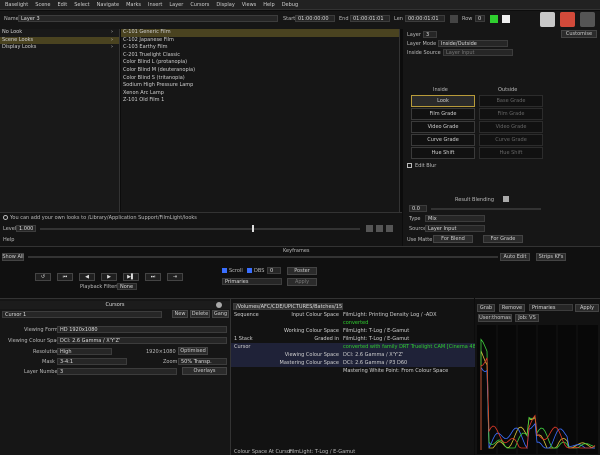 This screenshot has height=455, width=600. I want to click on row-input: 0, so click(480, 18).